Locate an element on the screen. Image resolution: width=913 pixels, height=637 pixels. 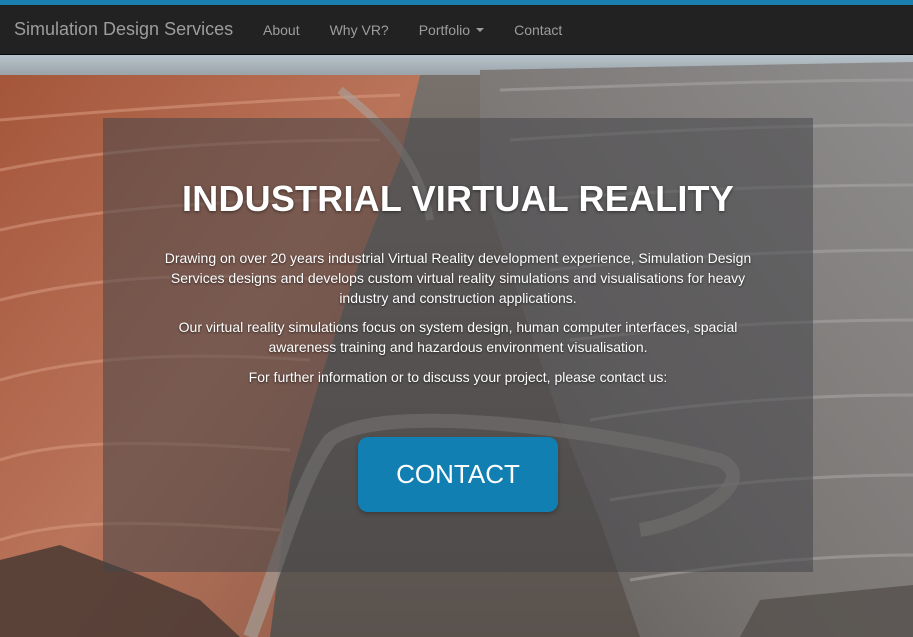
nav-item-about: About is located at coordinates (281, 30).